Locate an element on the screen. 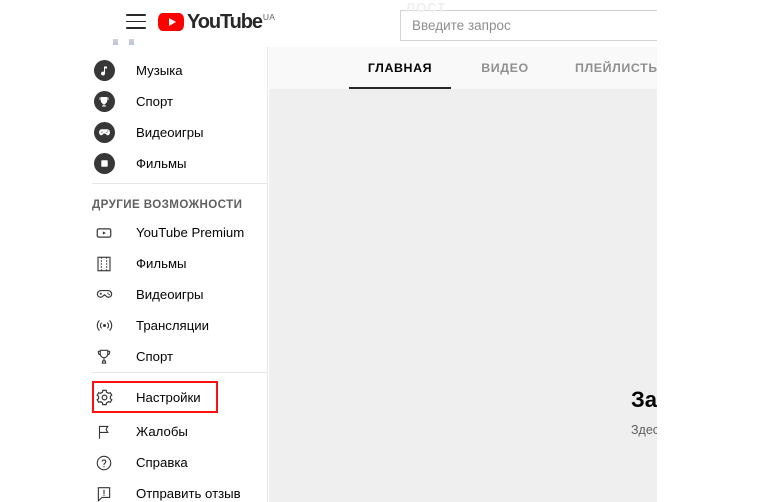 Image resolution: width=760 pixels, height=502 pixels. youtube-play-icon is located at coordinates (171, 22).